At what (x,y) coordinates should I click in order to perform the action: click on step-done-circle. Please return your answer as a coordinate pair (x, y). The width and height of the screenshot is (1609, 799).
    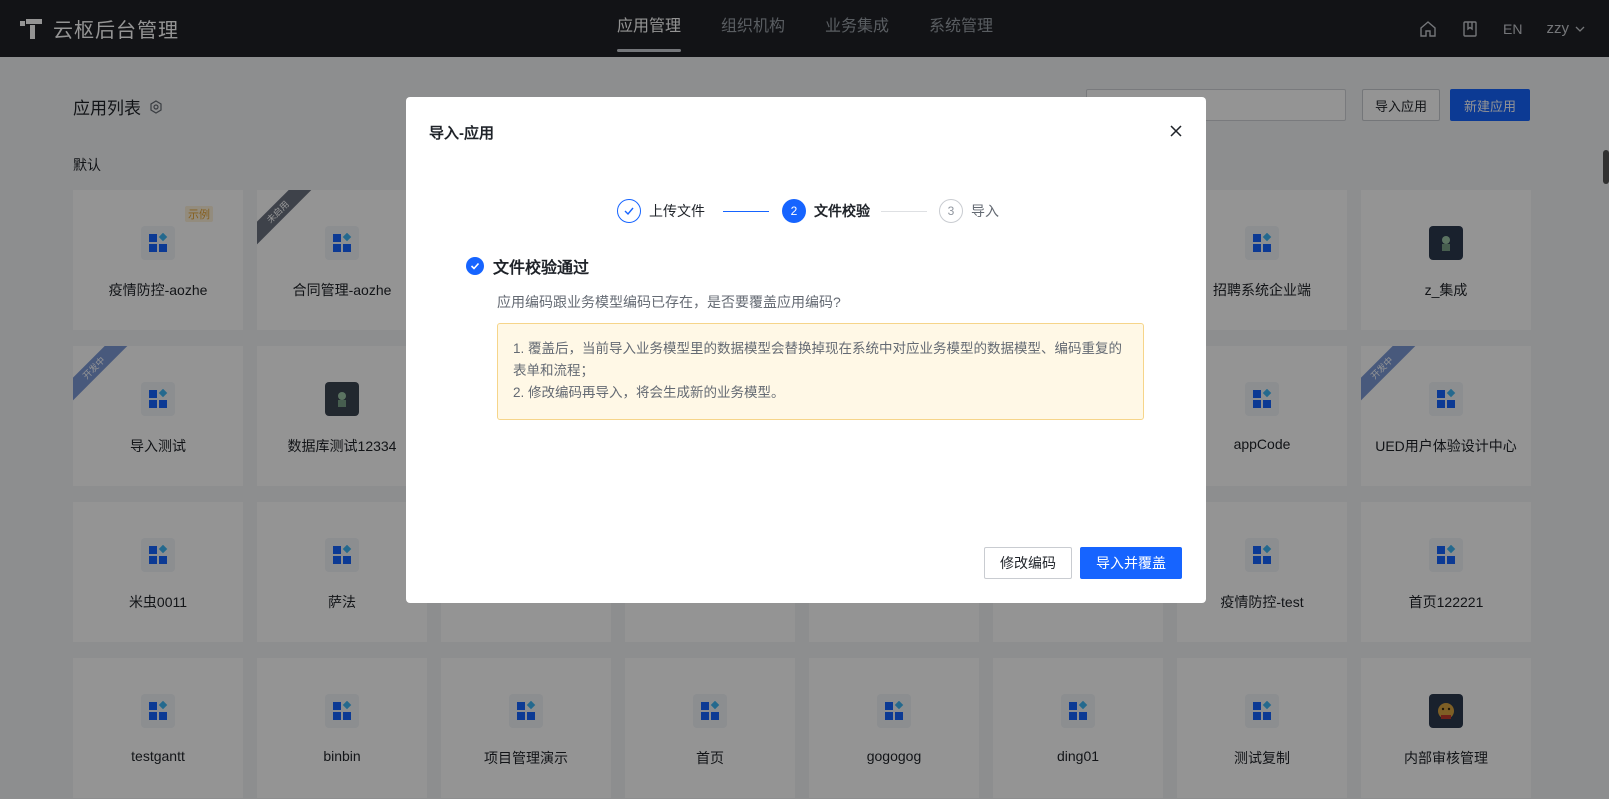
    Looking at the image, I should click on (629, 211).